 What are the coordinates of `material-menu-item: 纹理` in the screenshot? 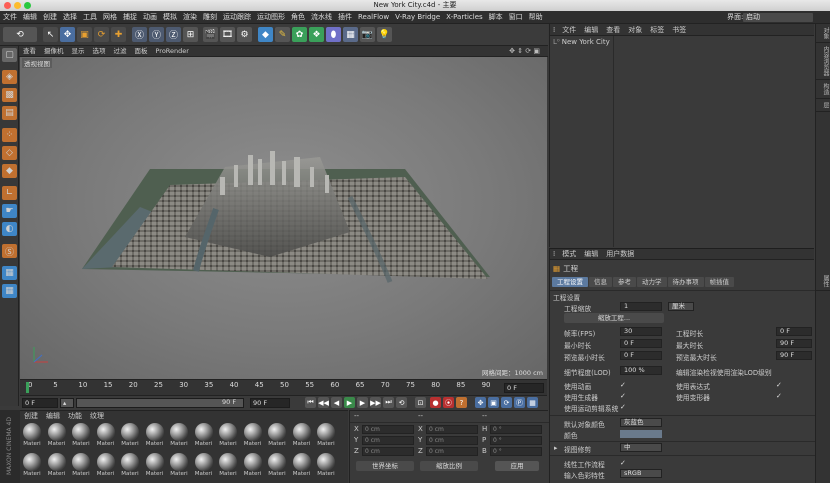 It's located at (97, 416).